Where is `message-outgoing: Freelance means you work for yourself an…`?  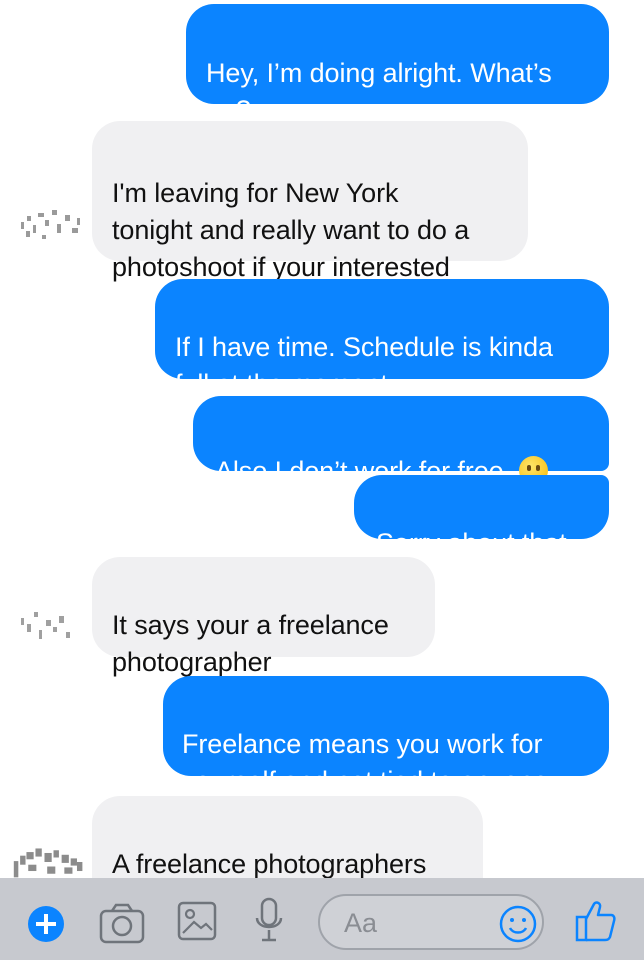 message-outgoing: Freelance means you work for yourself an… is located at coordinates (386, 736).